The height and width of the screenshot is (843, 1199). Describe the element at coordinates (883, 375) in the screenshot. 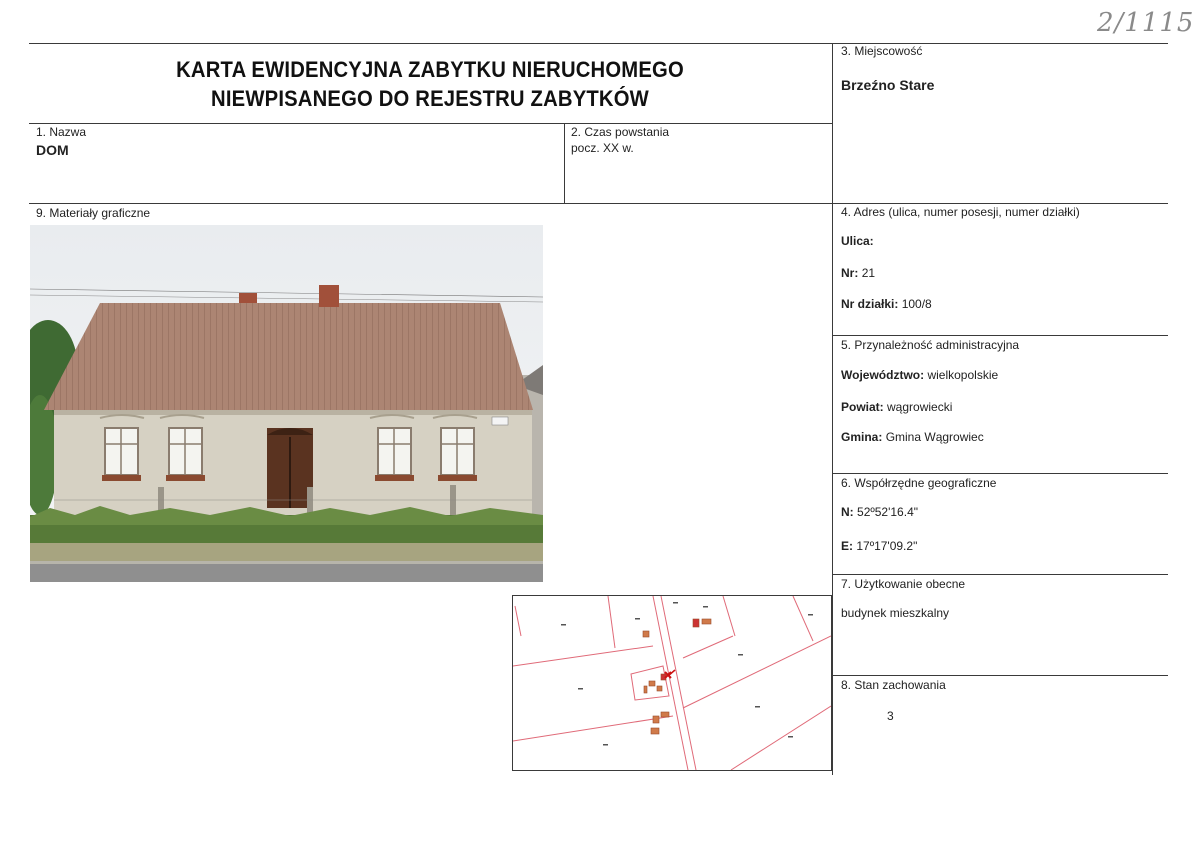

I see `voivodeship-label: Województwo:` at that location.